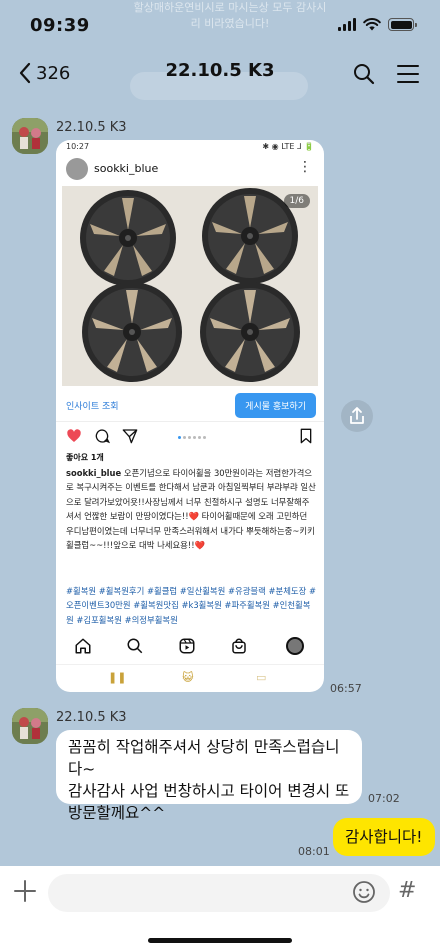 The image size is (440, 951). I want to click on wheels-photo: 1/6, so click(190, 286).